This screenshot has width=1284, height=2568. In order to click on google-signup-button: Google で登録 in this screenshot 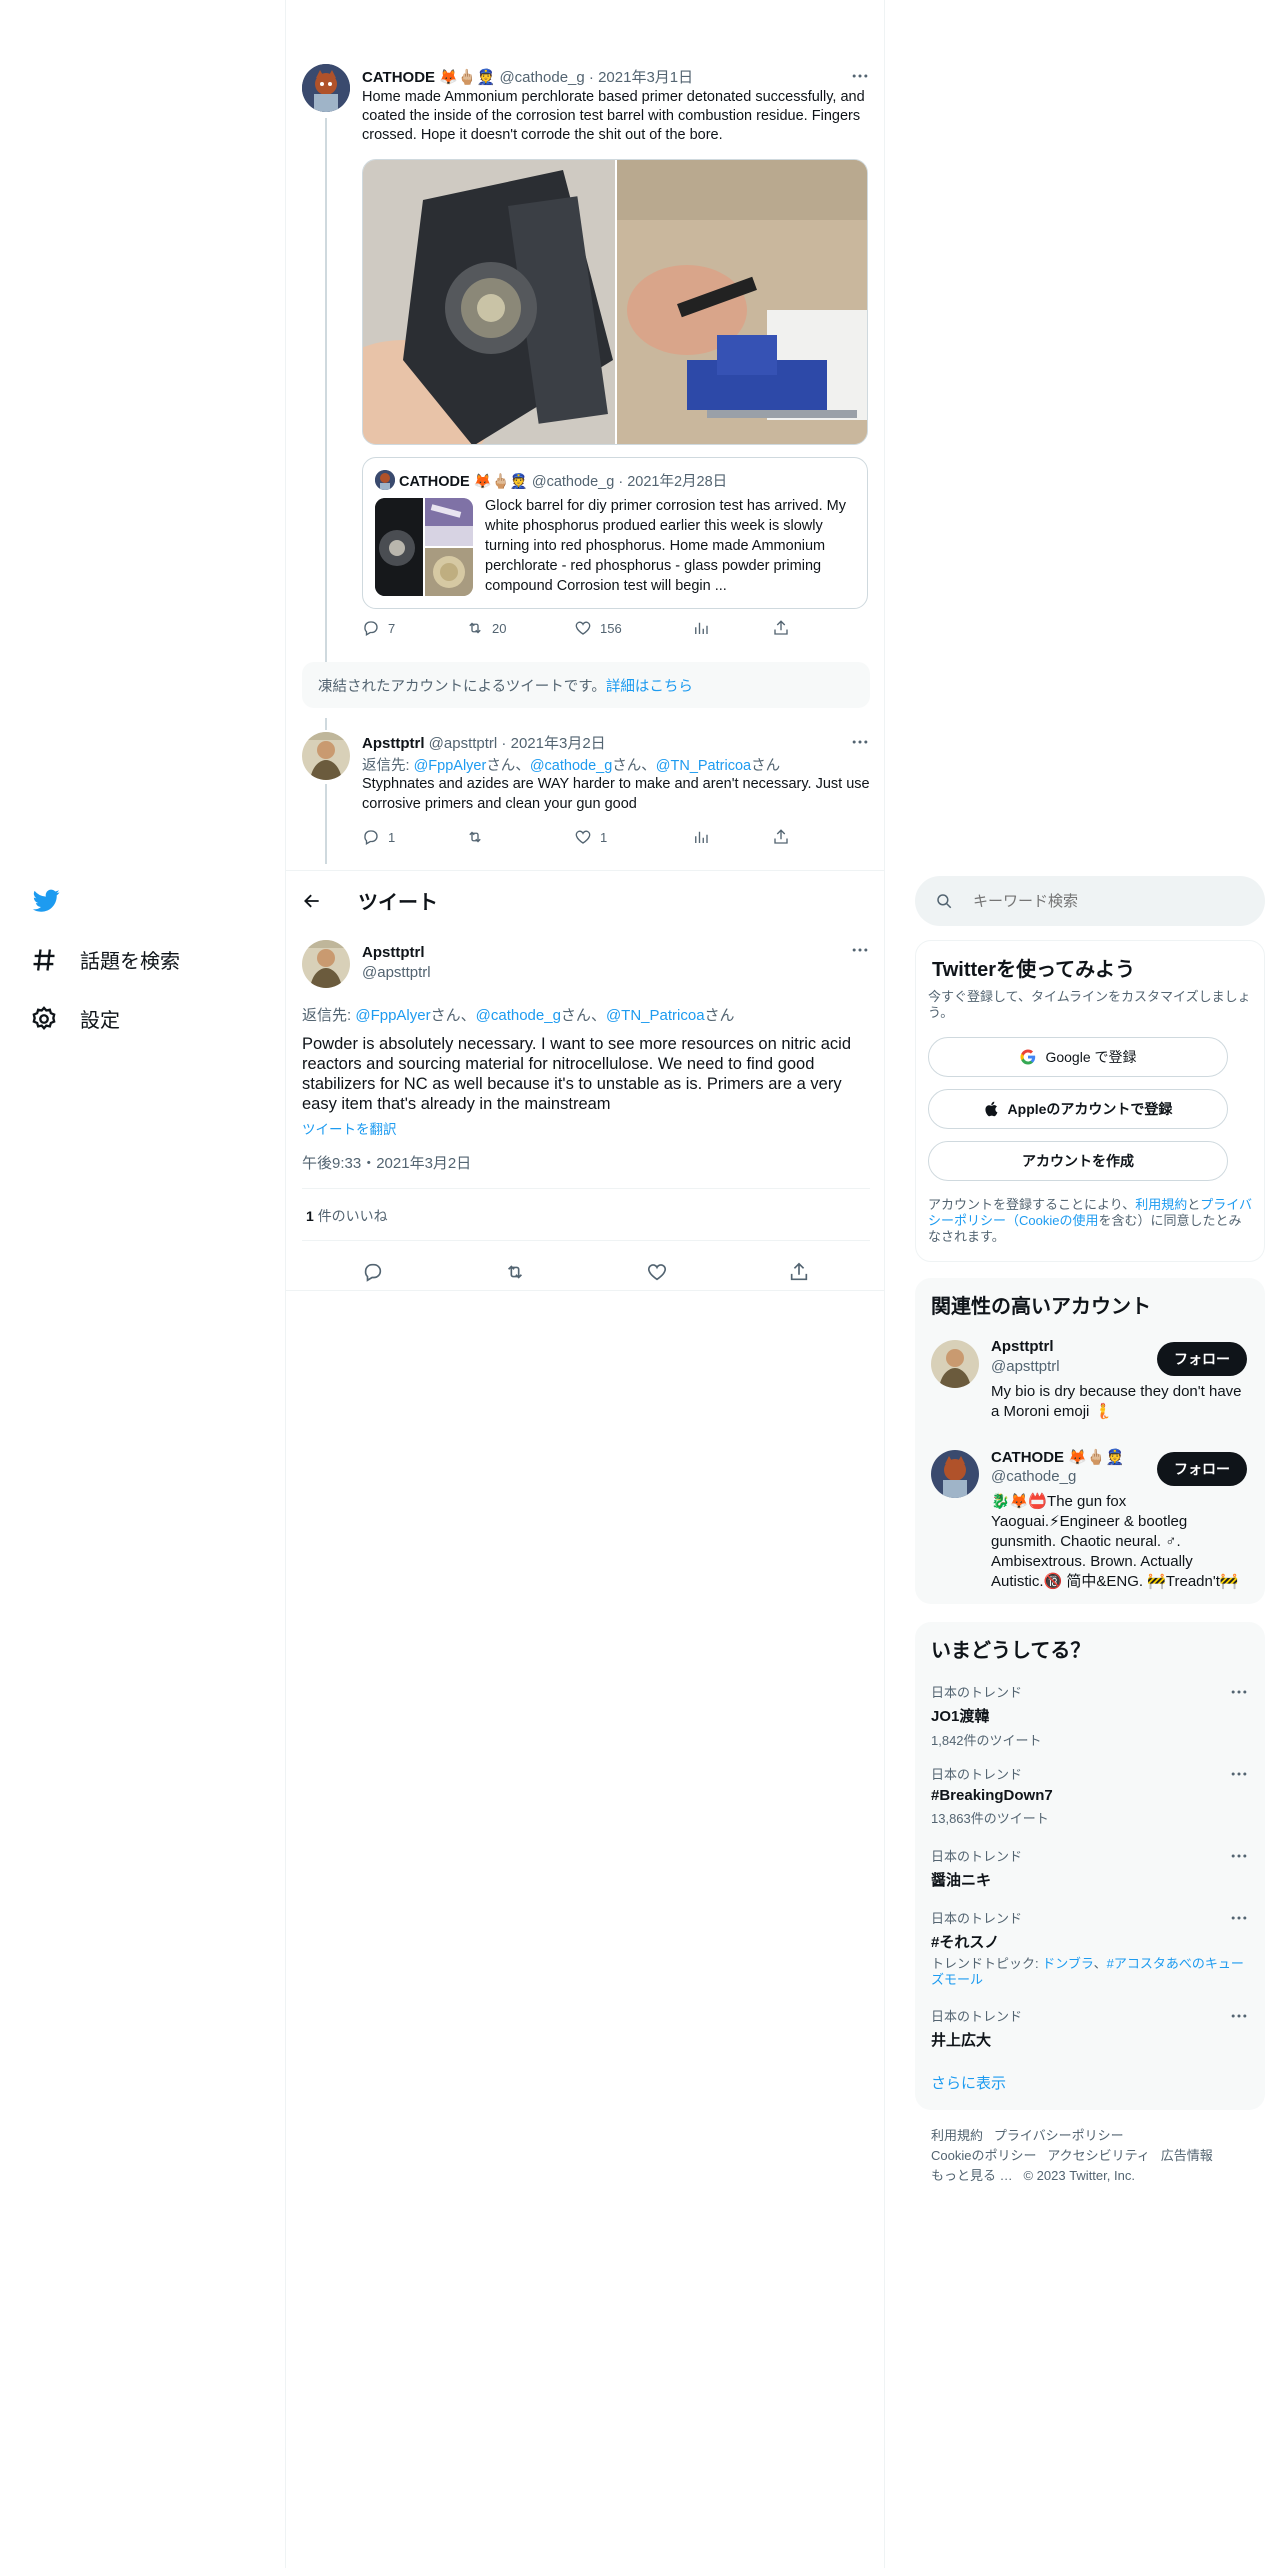, I will do `click(1078, 1057)`.